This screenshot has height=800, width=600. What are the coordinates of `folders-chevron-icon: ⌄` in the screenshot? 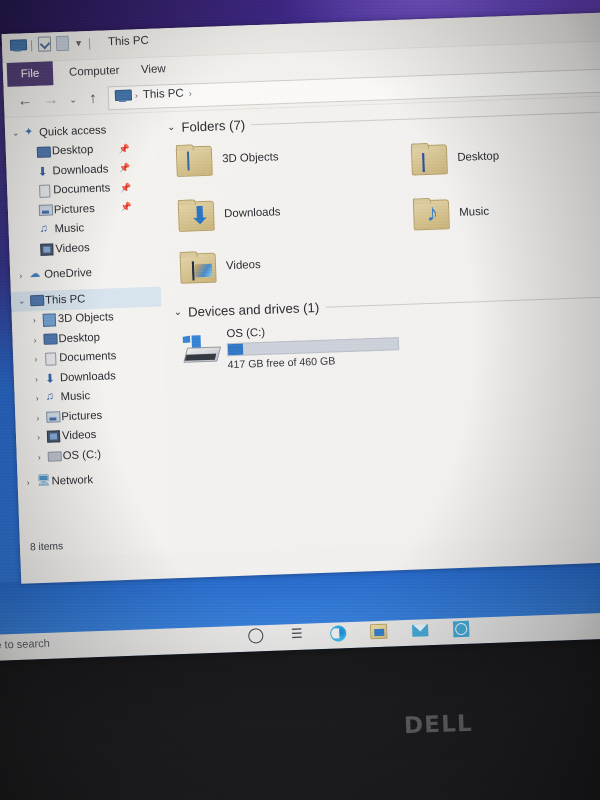 It's located at (171, 127).